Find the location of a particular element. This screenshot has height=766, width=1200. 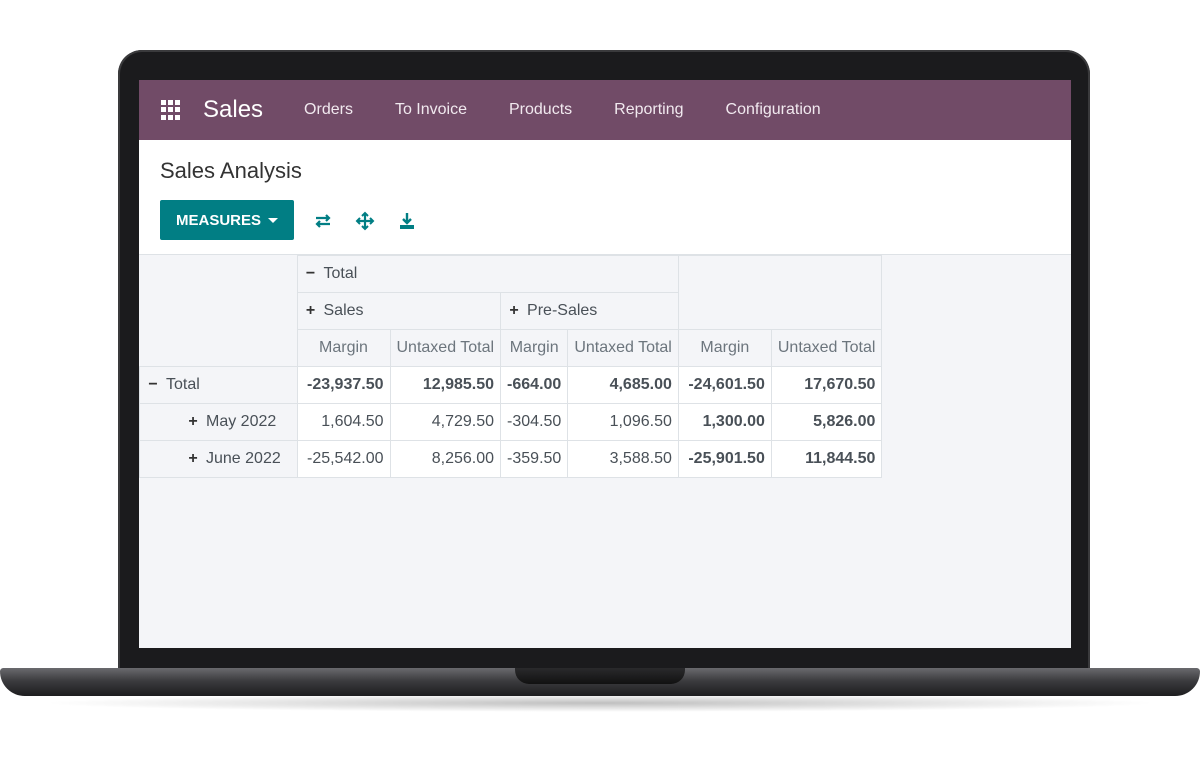

cell: 1,300.00 is located at coordinates (724, 422).